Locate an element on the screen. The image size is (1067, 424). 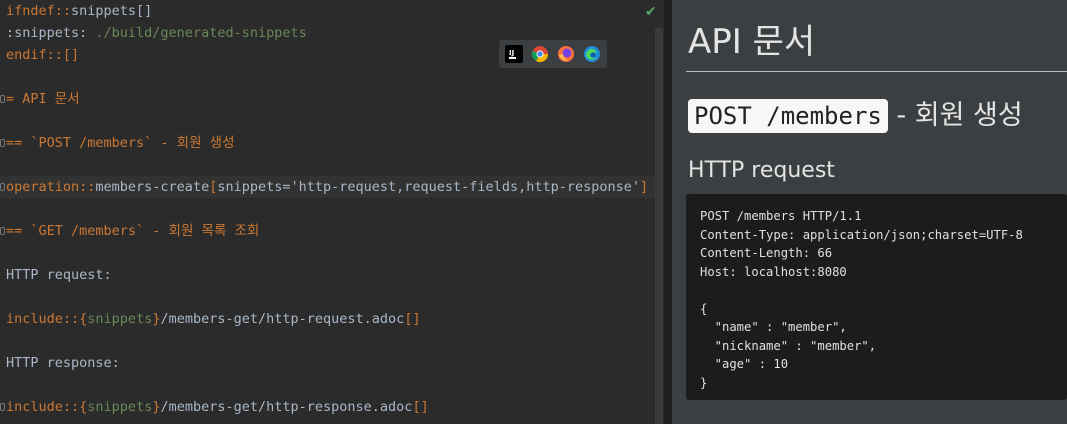
bracket: ] is located at coordinates (644, 187).